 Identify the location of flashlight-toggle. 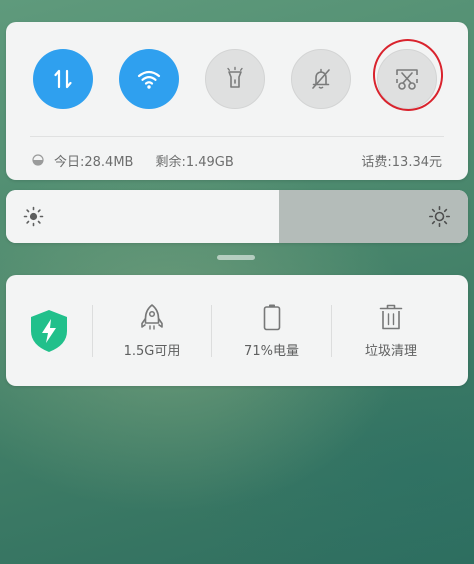
(235, 79).